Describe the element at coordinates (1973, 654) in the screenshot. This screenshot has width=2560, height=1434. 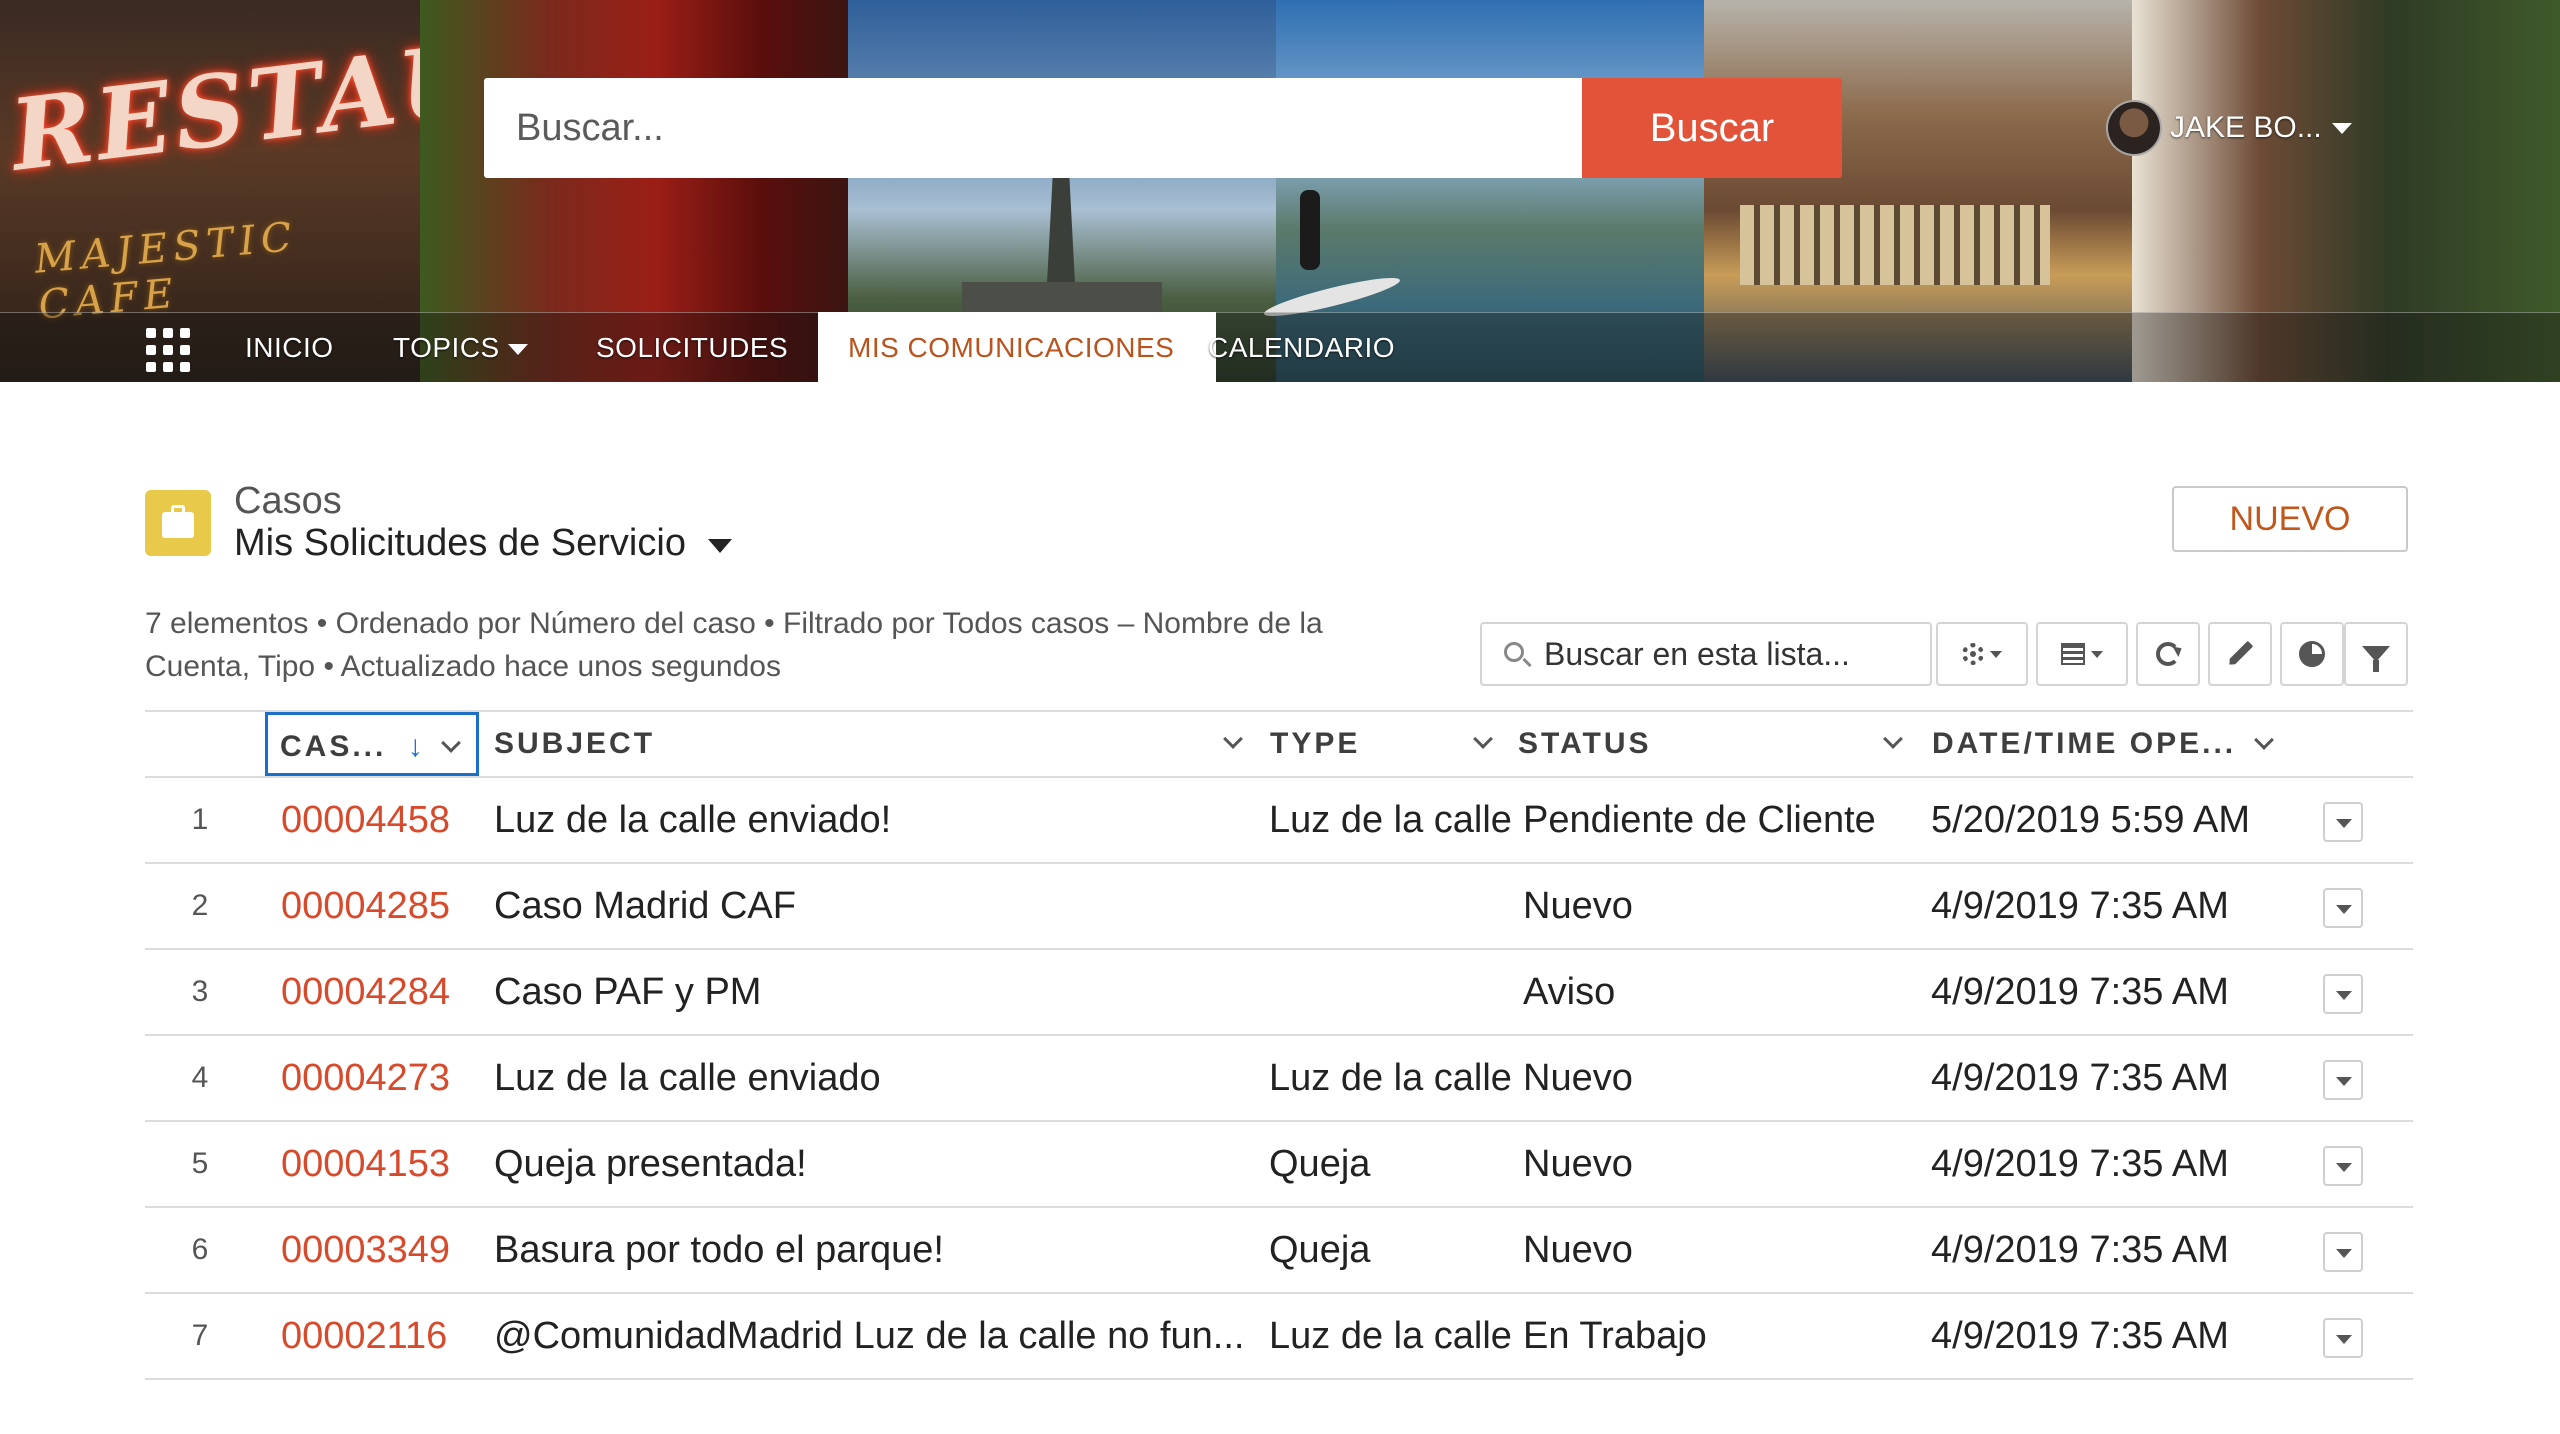
I see `gear-icon` at that location.